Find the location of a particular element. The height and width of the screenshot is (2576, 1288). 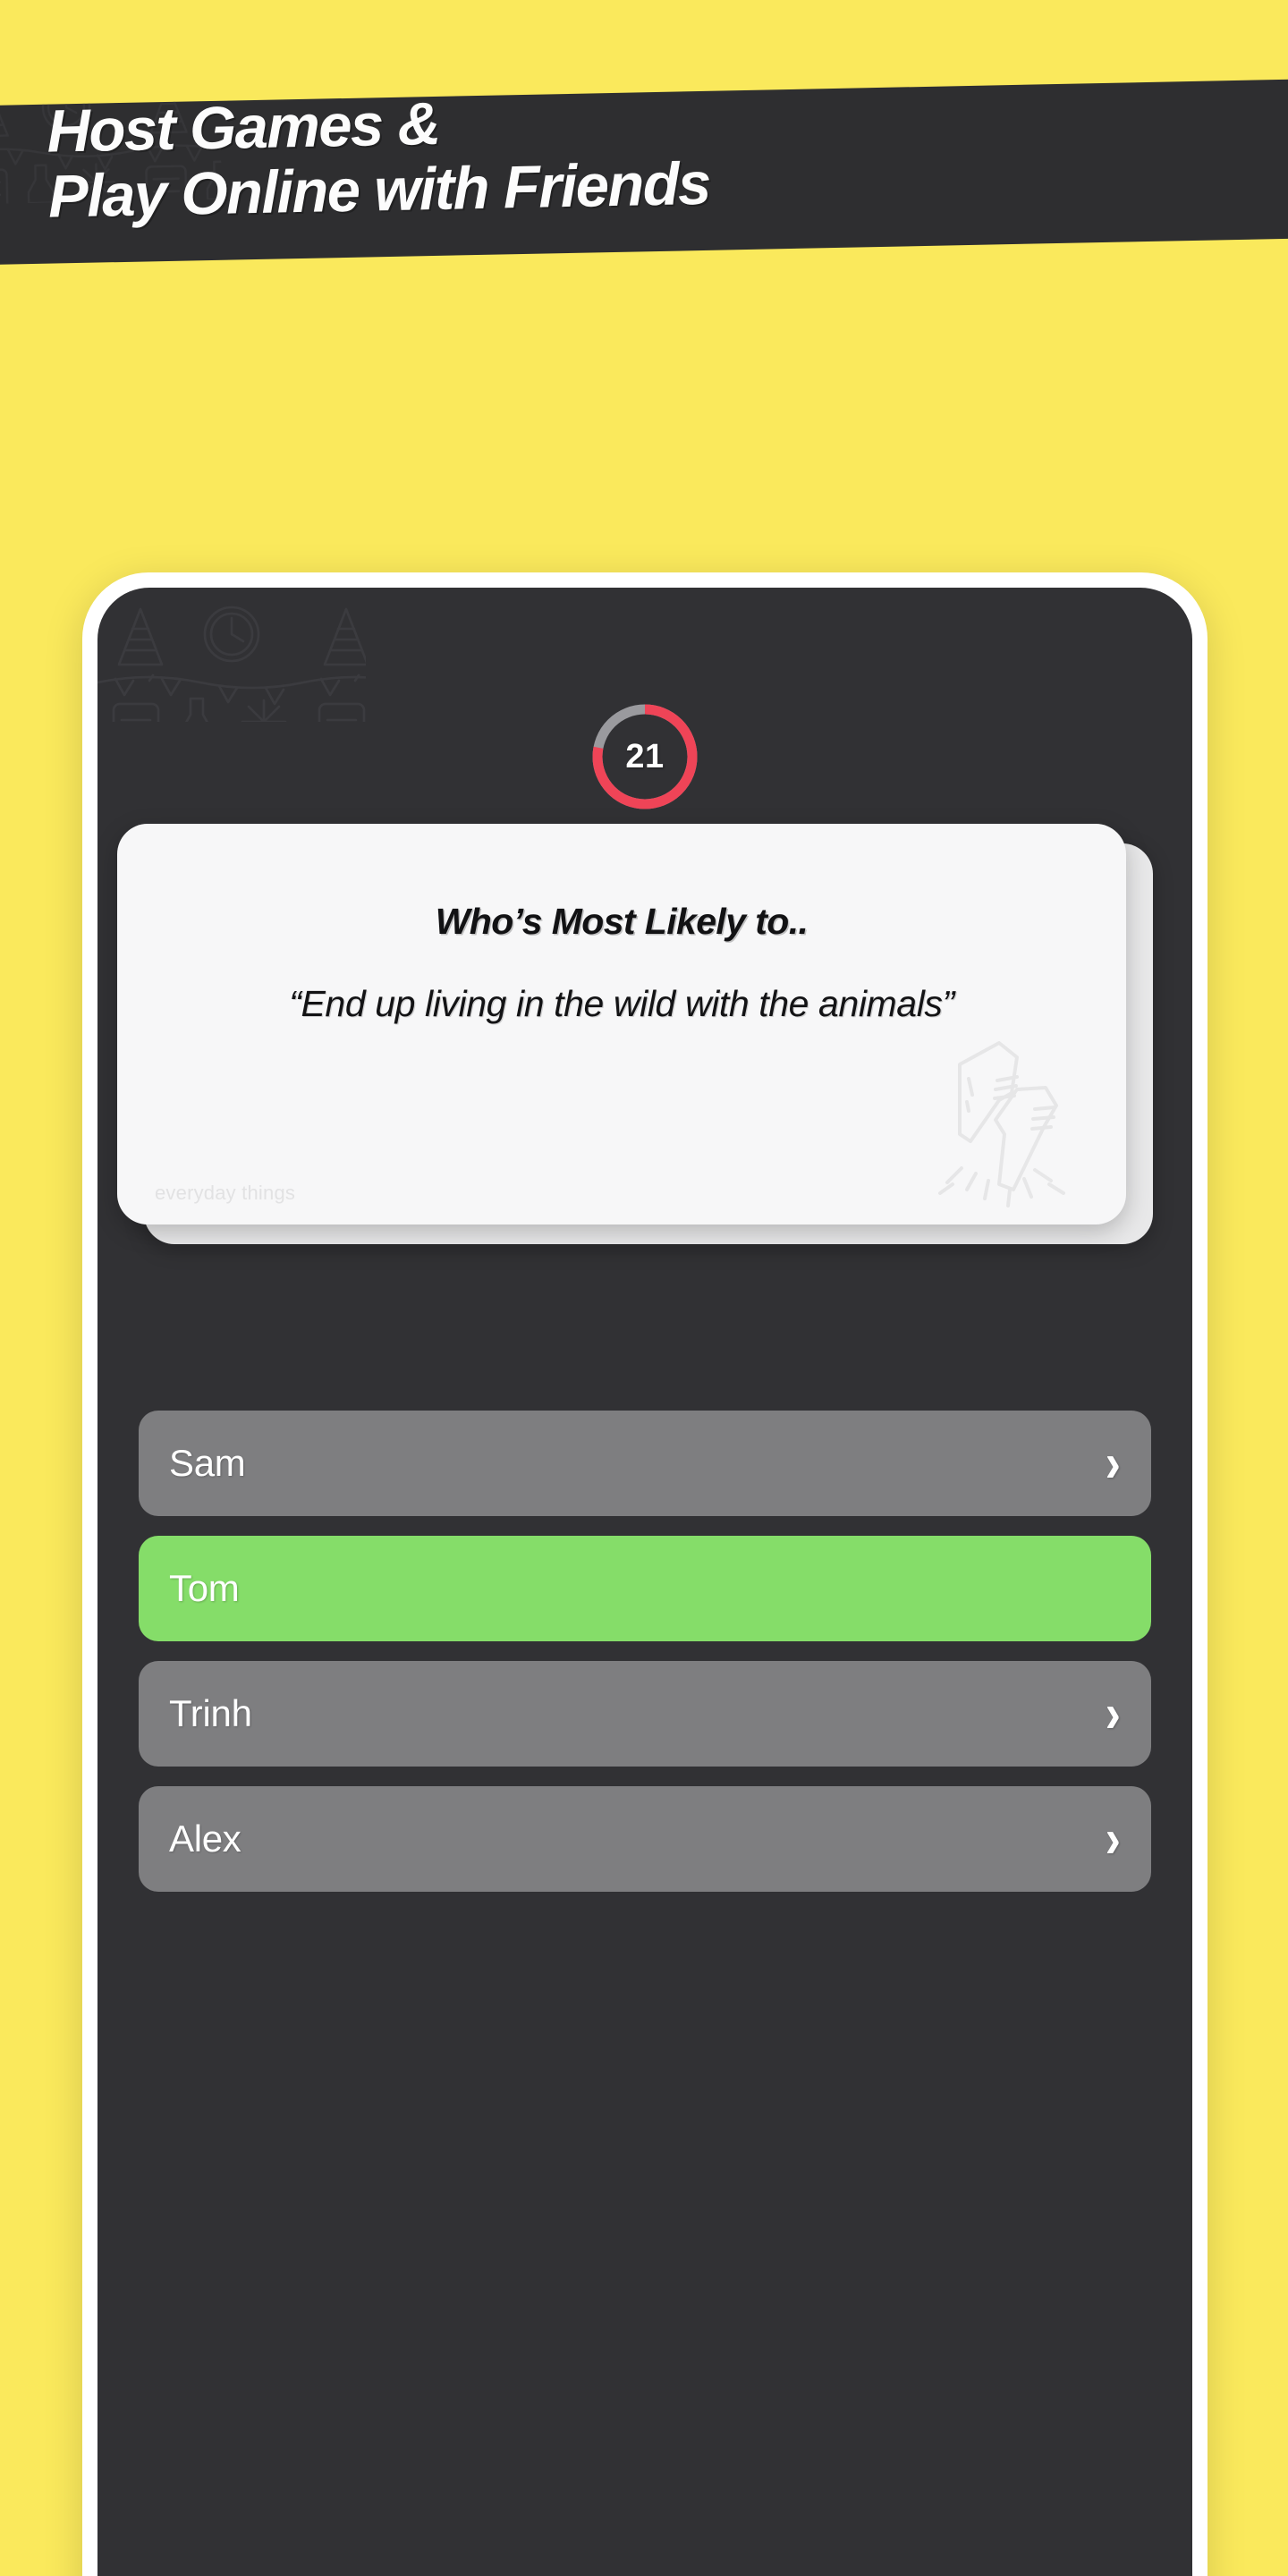

hero-headline: Host Games & Play Online with Friends is located at coordinates (378, 160).